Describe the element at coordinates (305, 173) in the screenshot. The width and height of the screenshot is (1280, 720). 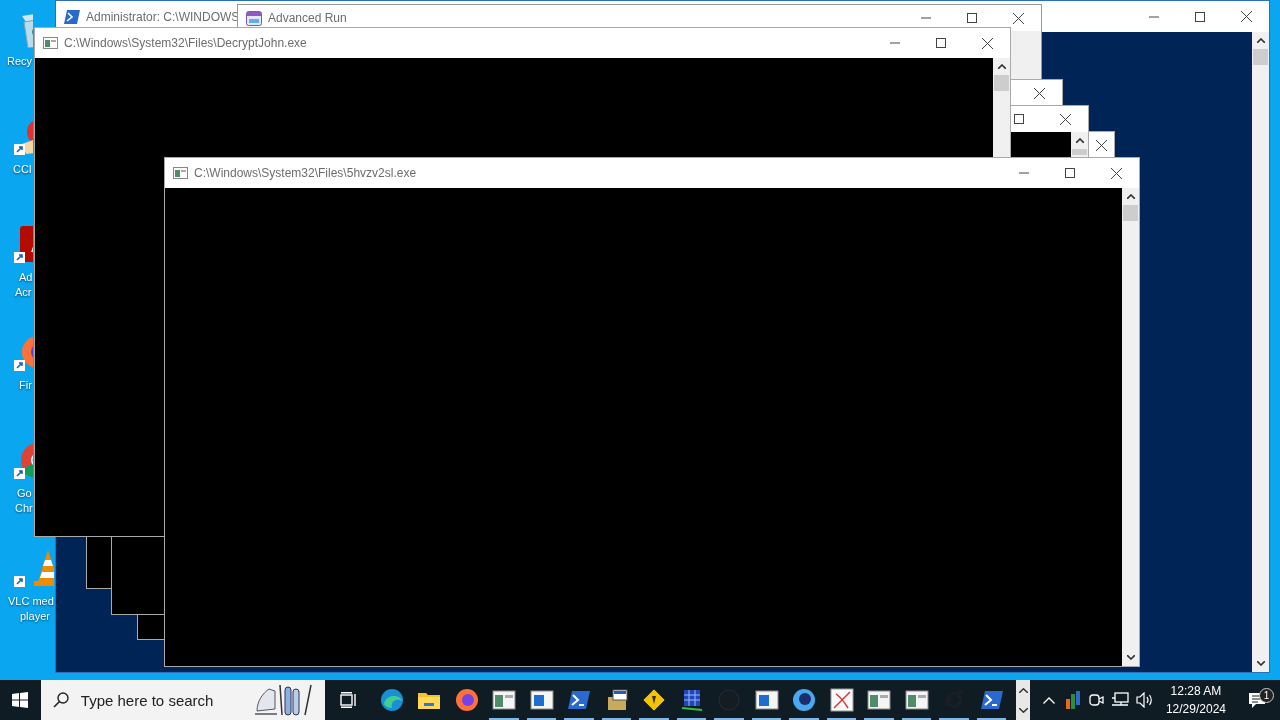
I see `window-title: C:\Windows\System32\Files\5hvzv2sl.exe` at that location.